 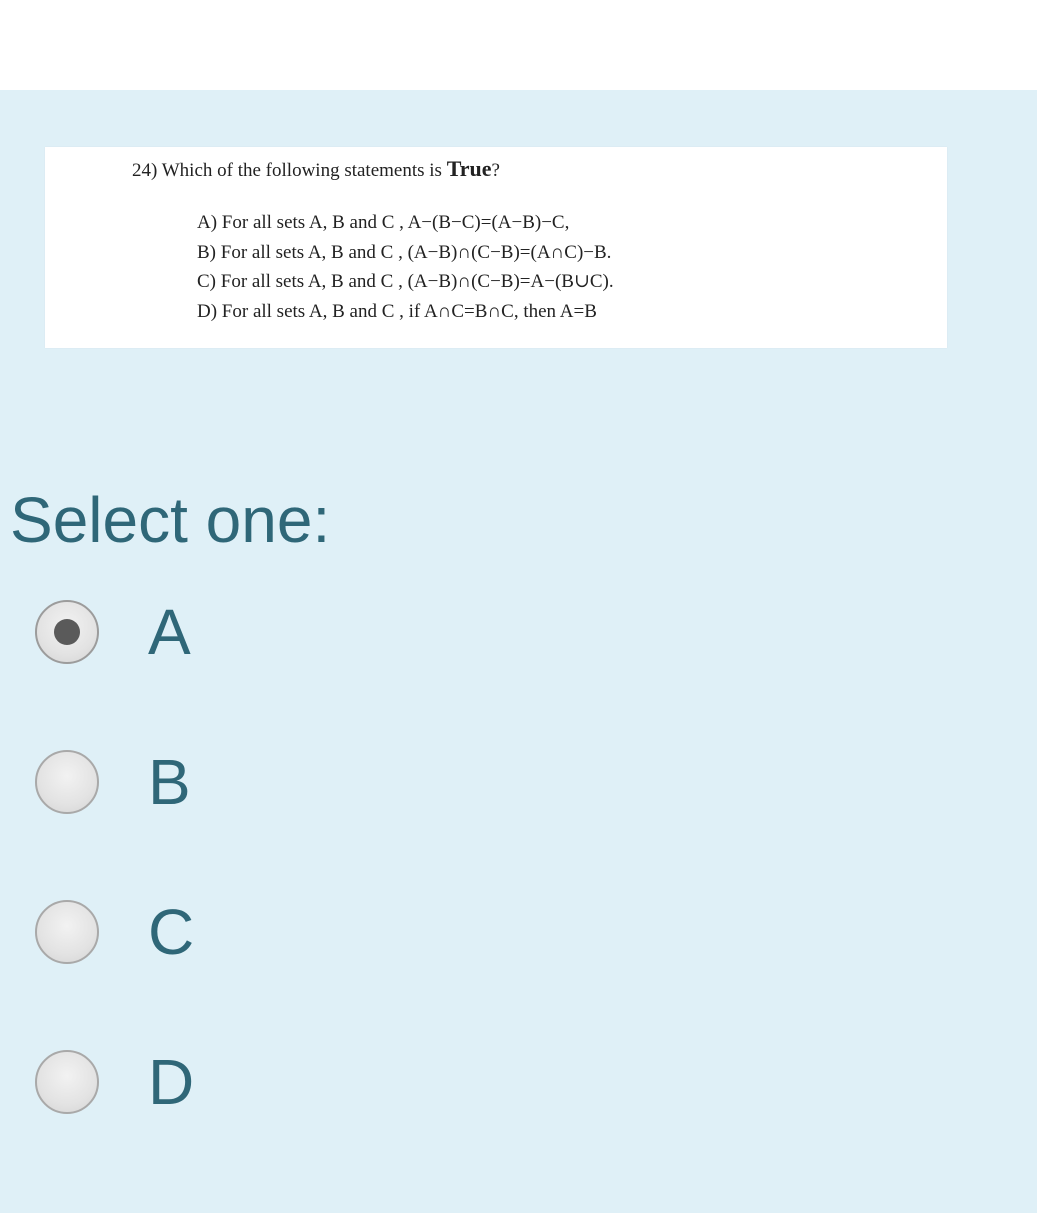 What do you see at coordinates (67, 932) in the screenshot?
I see `radio-button-c` at bounding box center [67, 932].